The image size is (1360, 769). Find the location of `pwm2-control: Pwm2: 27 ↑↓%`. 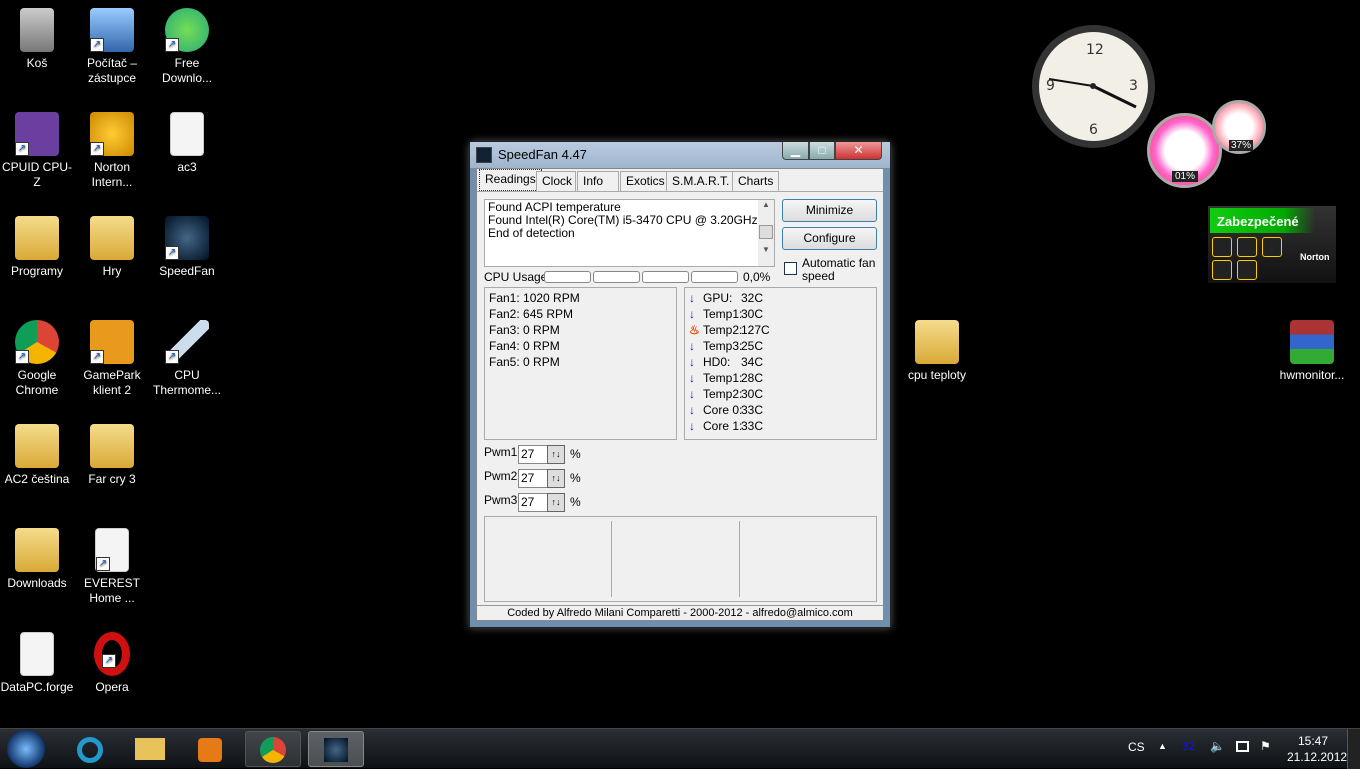

pwm2-control: Pwm2: 27 ↑↓% is located at coordinates (532, 479).